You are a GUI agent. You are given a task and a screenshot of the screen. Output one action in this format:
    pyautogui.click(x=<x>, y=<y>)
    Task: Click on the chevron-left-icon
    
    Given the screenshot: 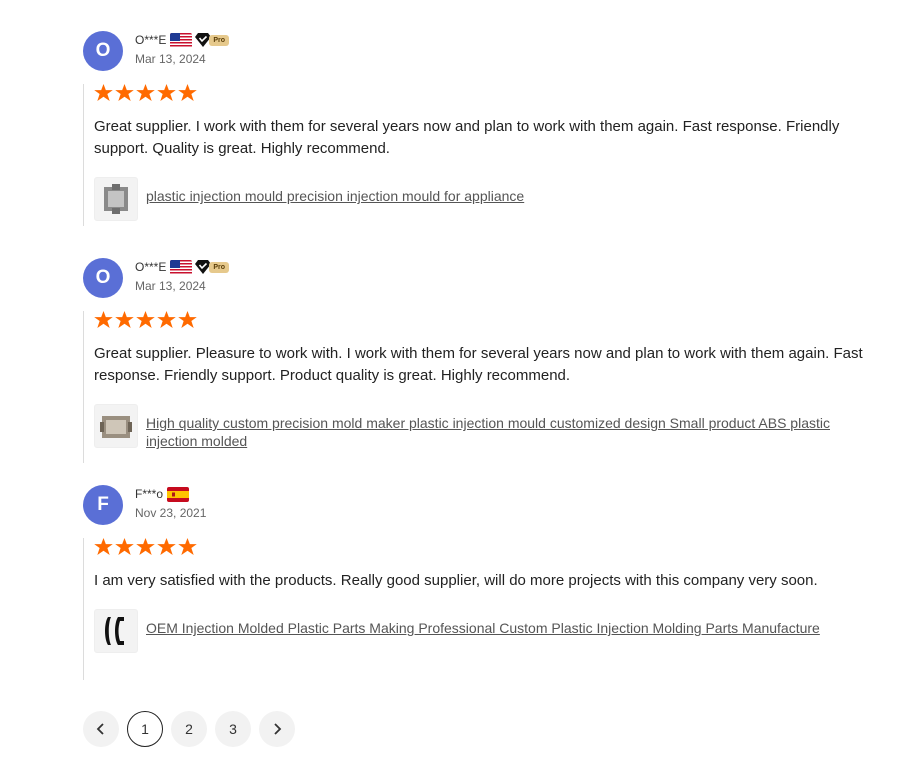 What is the action you would take?
    pyautogui.click(x=100, y=729)
    